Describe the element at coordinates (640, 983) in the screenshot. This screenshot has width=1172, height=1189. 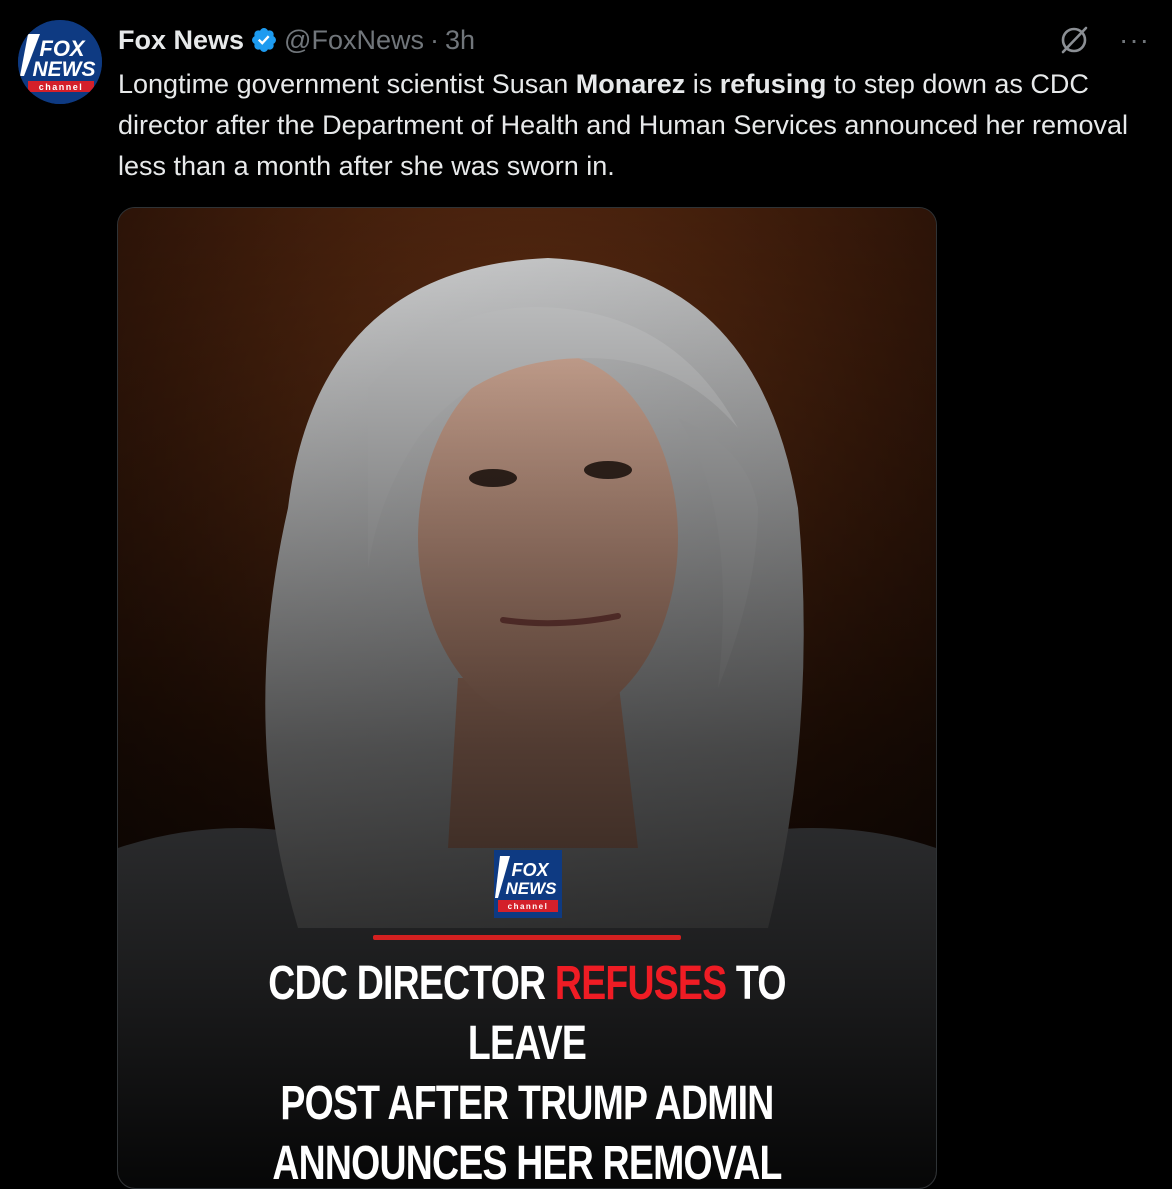
I see `headline-highlight: REFUSES` at that location.